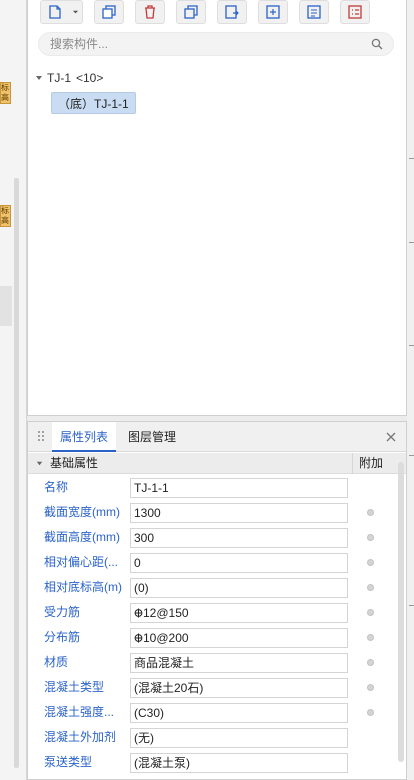 The image size is (414, 780). I want to click on property-value-field: (0), so click(239, 588).